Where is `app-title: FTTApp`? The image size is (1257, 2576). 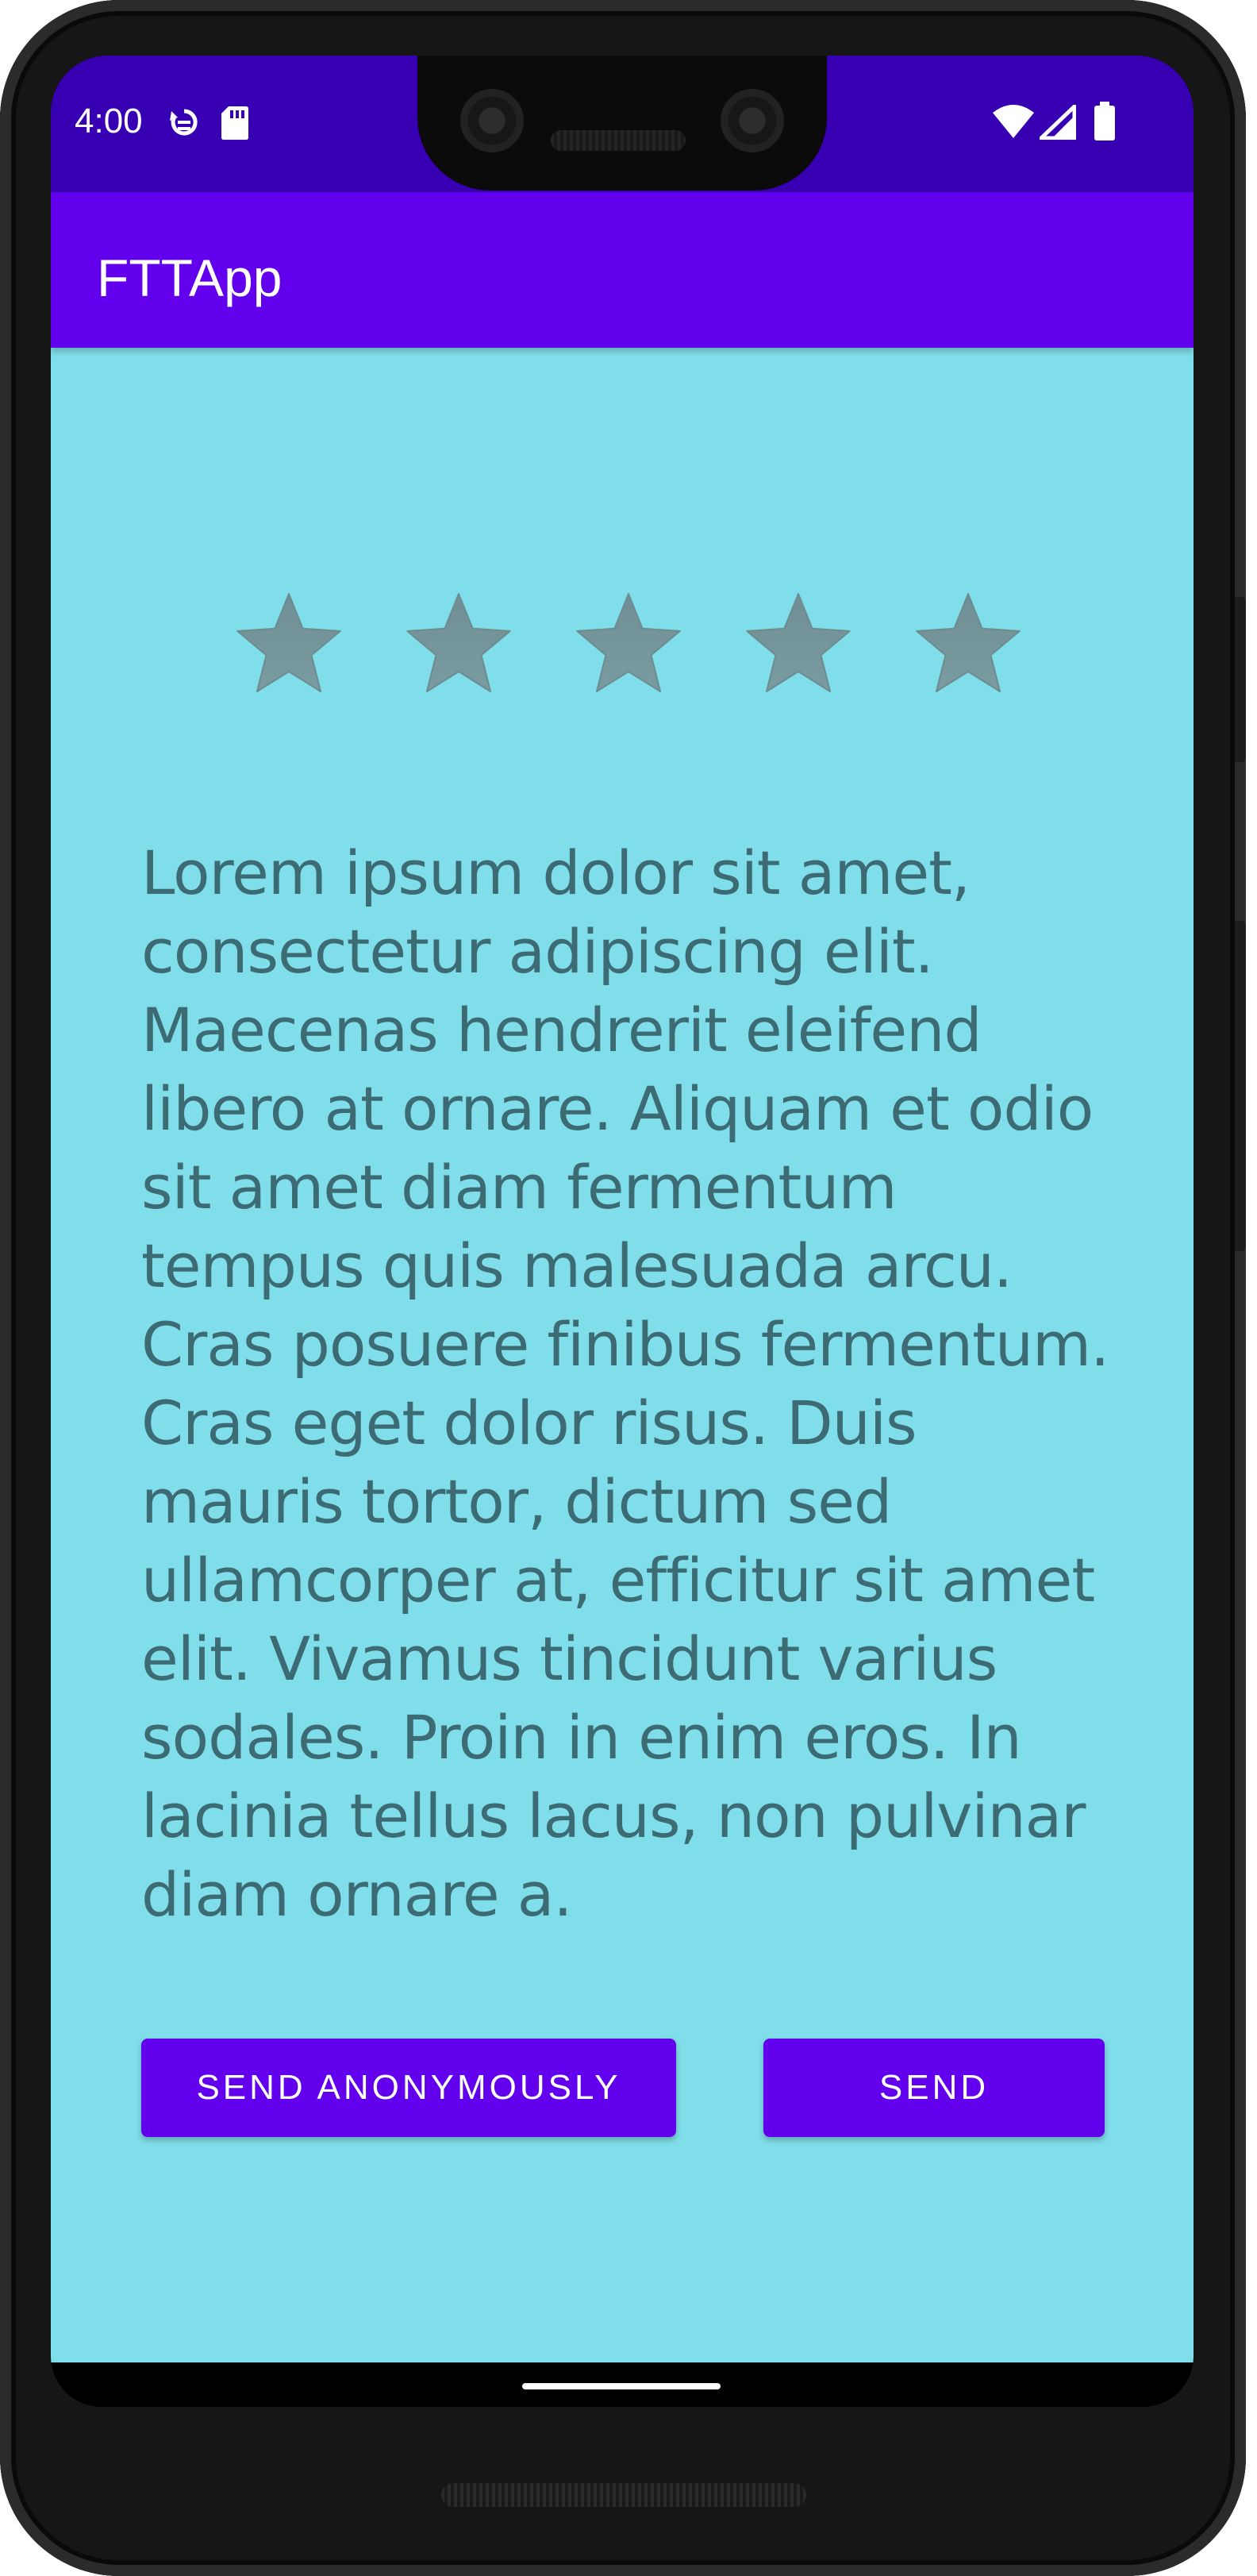 app-title: FTTApp is located at coordinates (190, 277).